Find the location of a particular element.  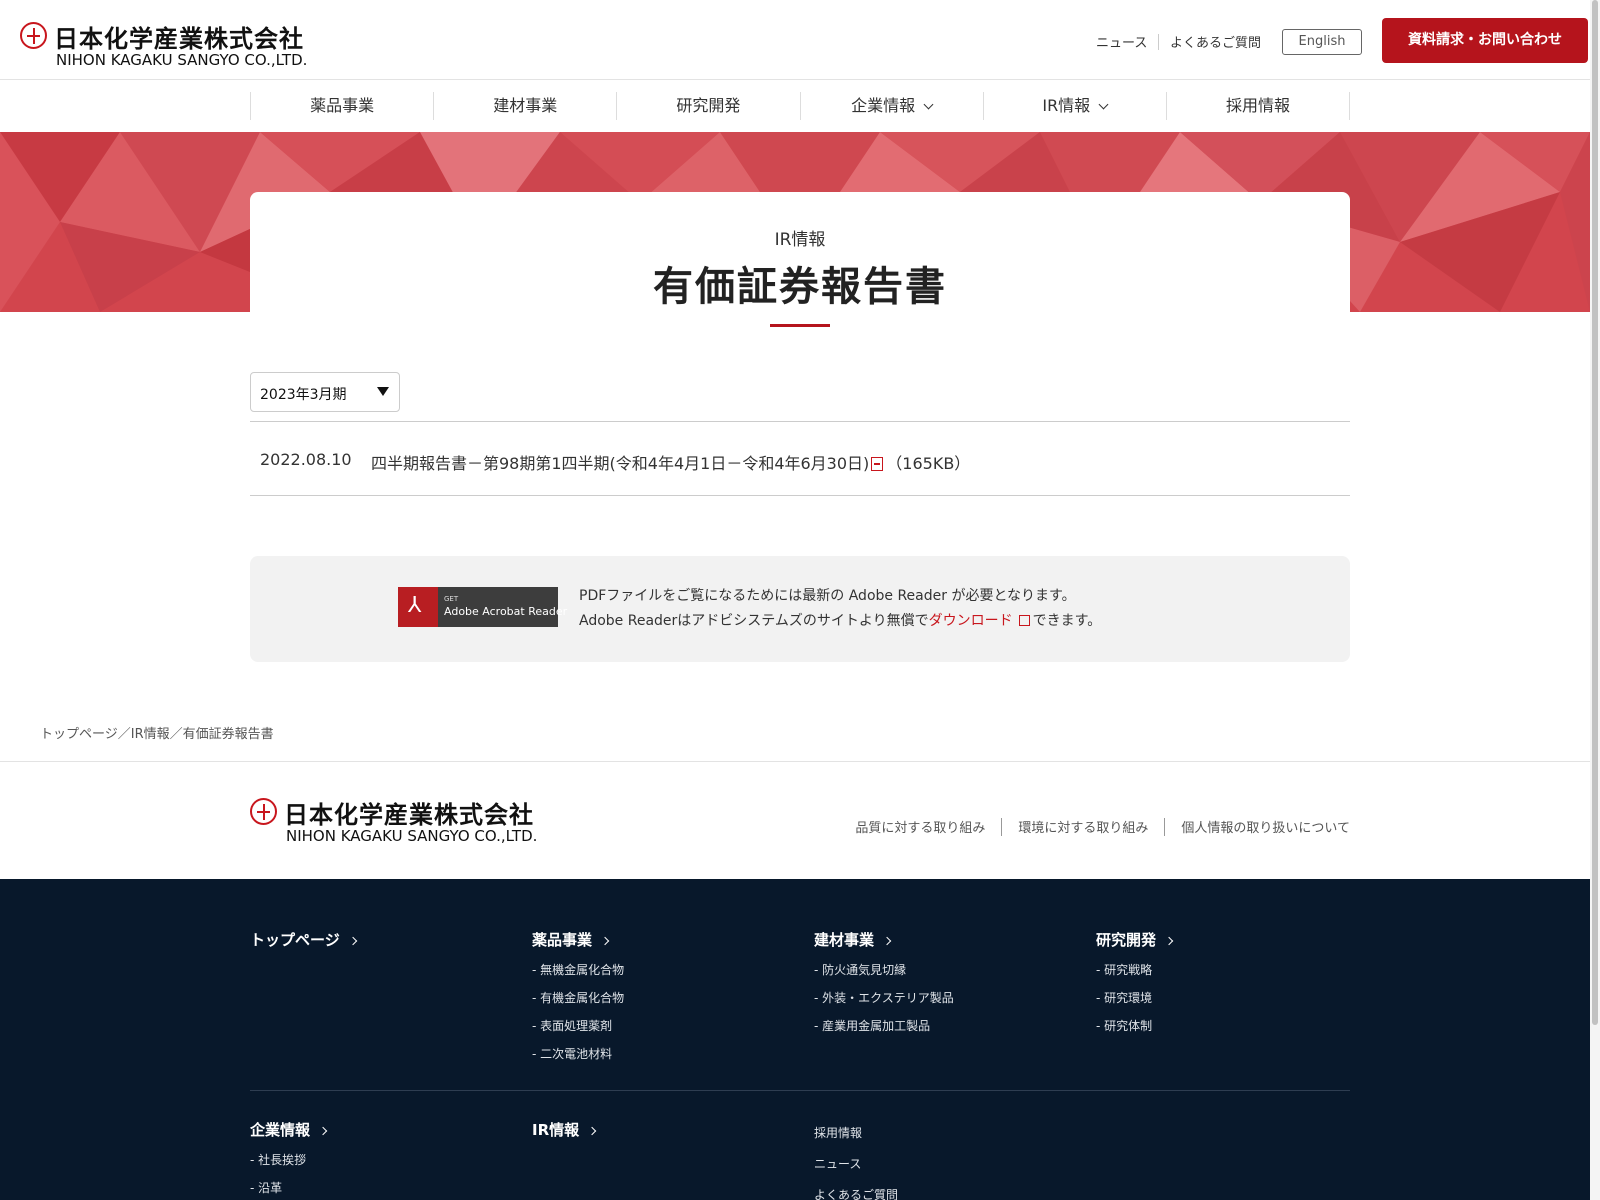

footer-head-label: 企業情報 is located at coordinates (280, 1130).